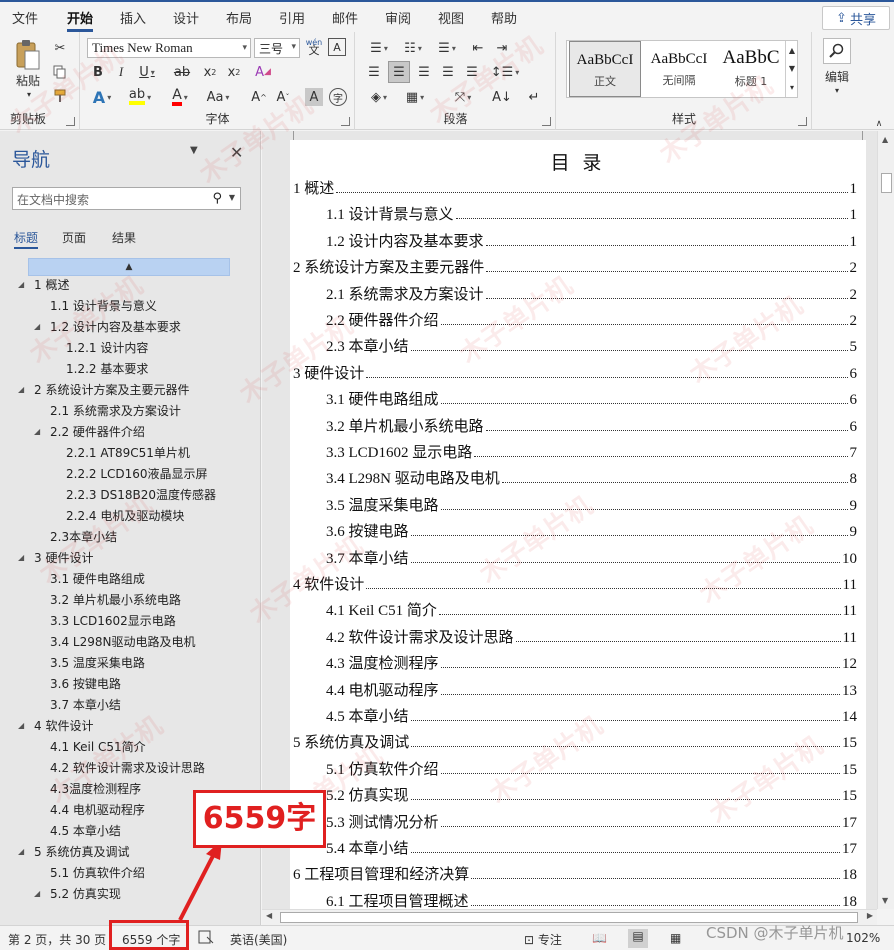 Image resolution: width=894 pixels, height=950 pixels. Describe the element at coordinates (128, 453) in the screenshot. I see `nav-item: 2.2.1 AT89C51单片机` at that location.